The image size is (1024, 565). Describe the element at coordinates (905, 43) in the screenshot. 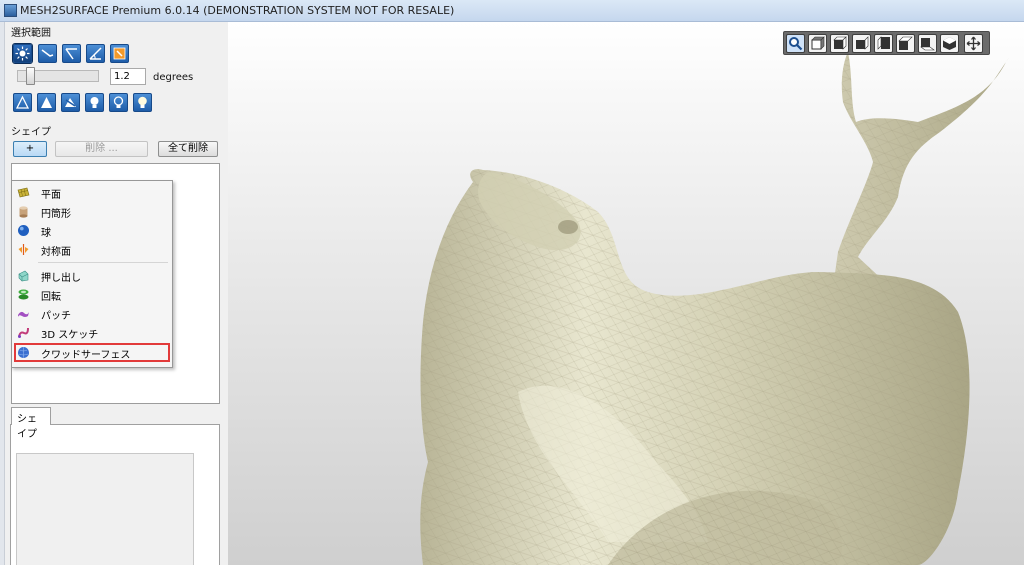

I see `view-top-icon` at that location.